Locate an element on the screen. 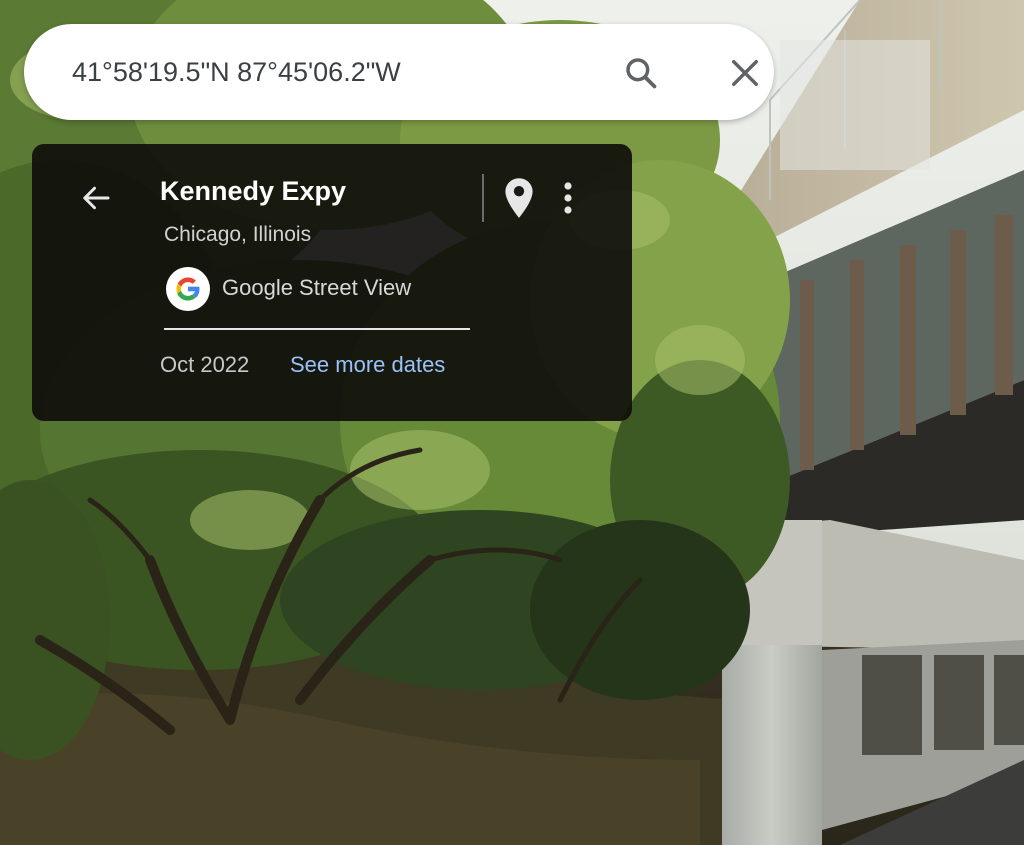 The width and height of the screenshot is (1024, 845). vertical-divider is located at coordinates (483, 198).